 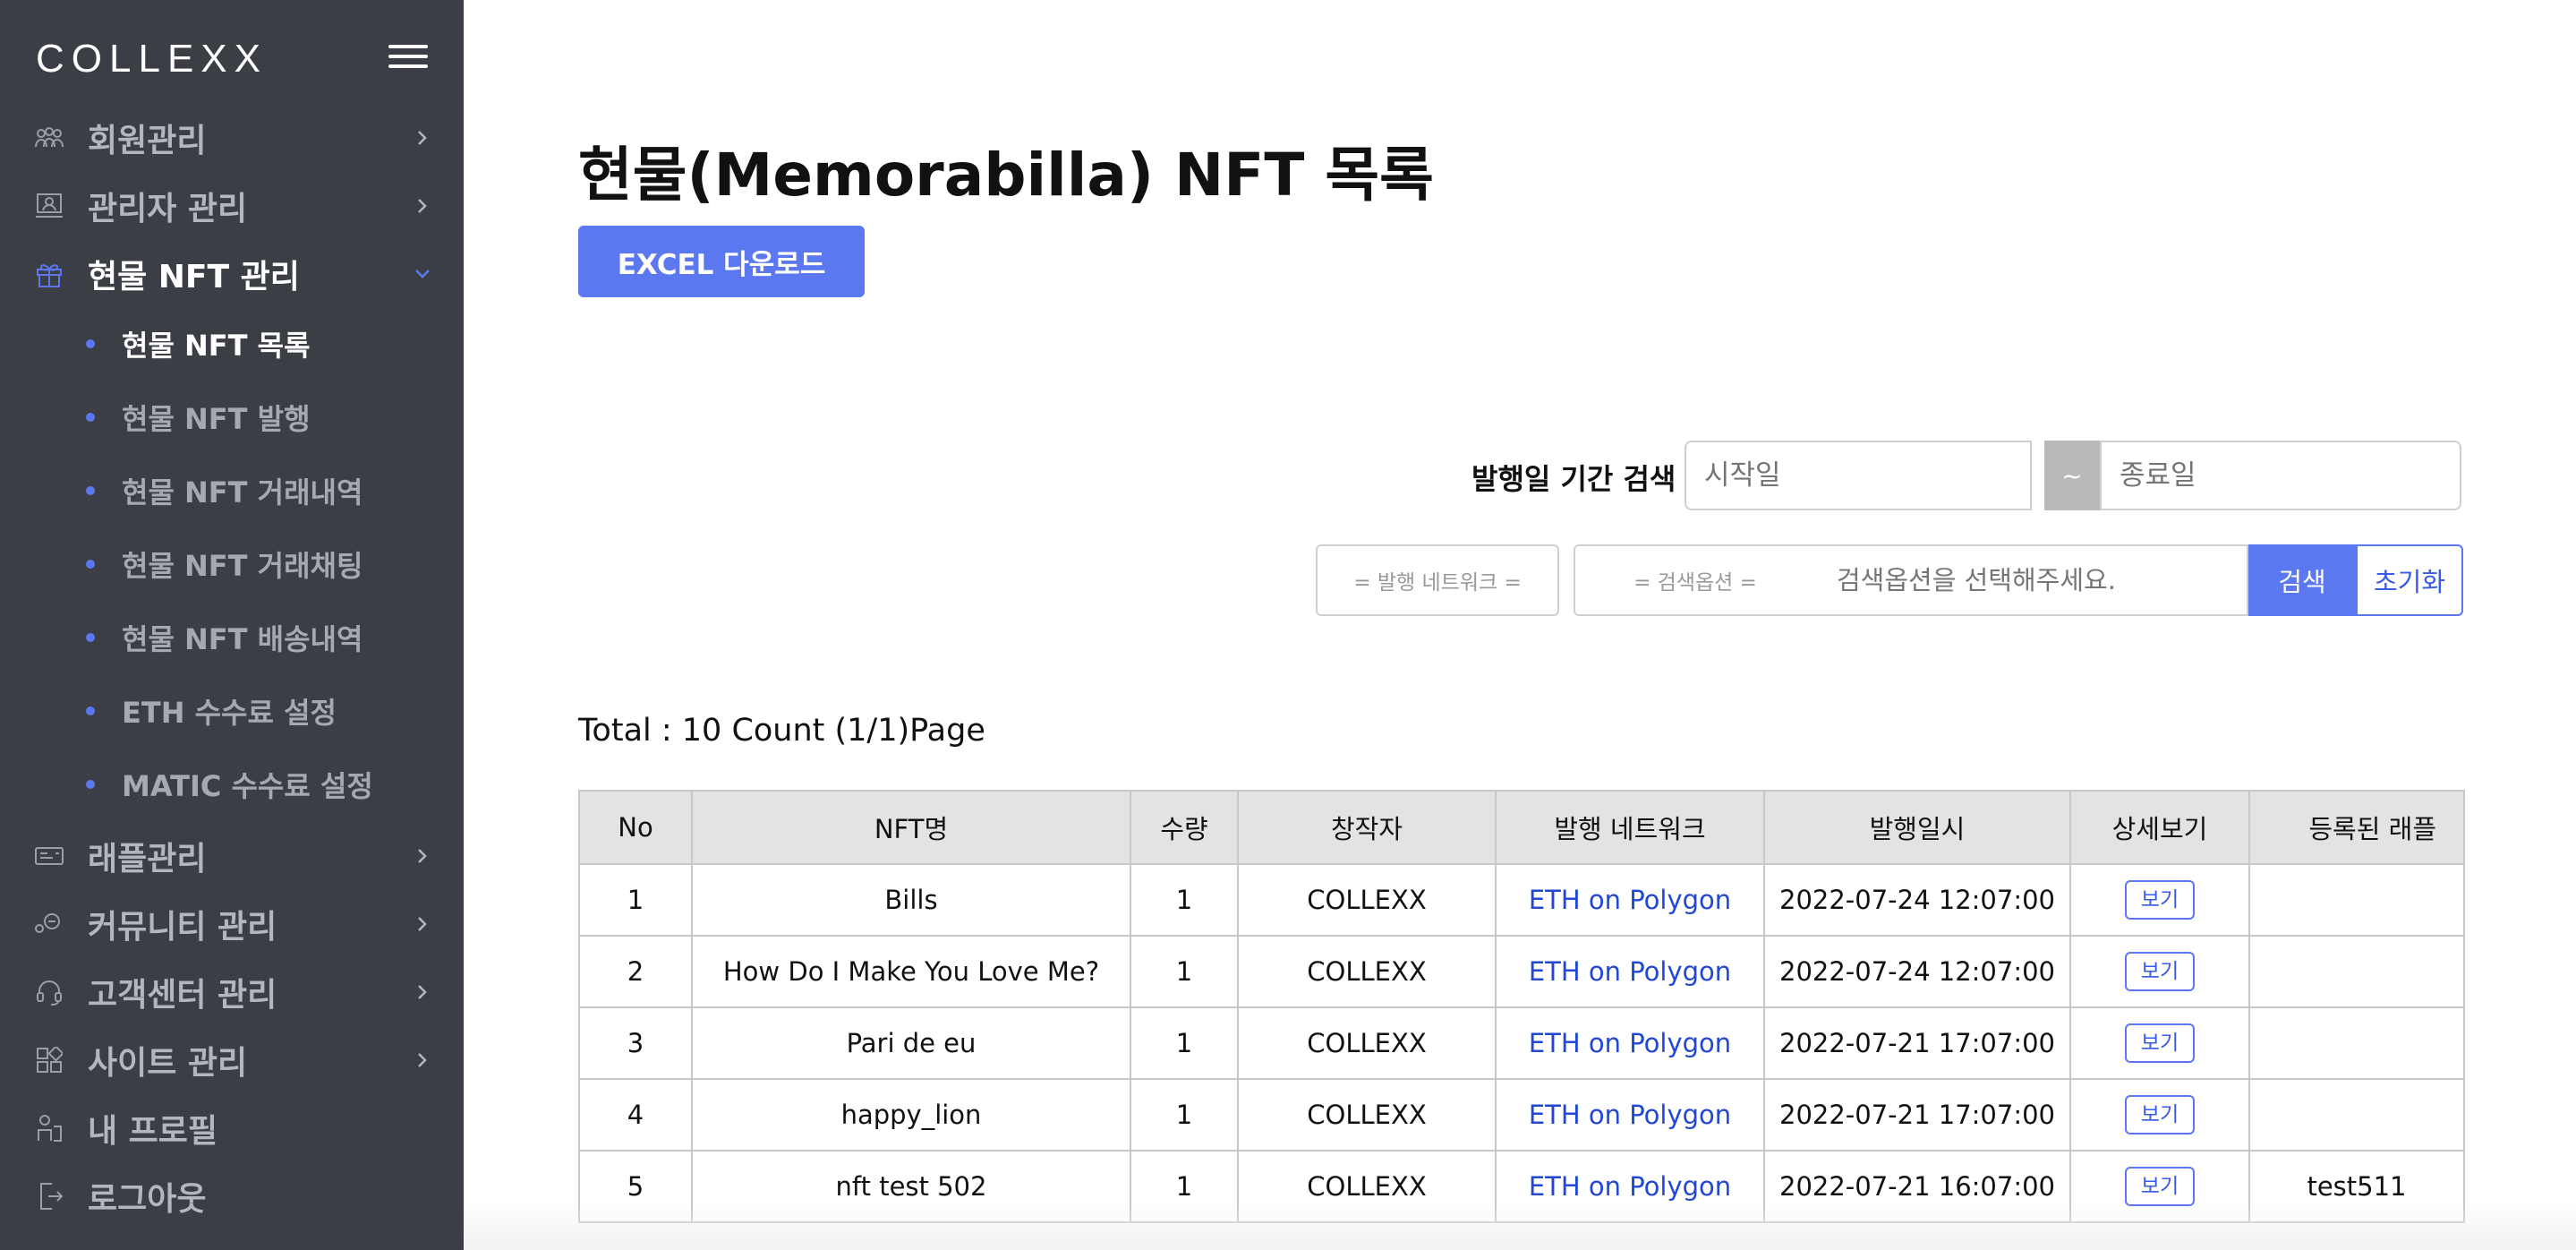 What do you see at coordinates (408, 59) in the screenshot?
I see `menu-toggle-icon` at bounding box center [408, 59].